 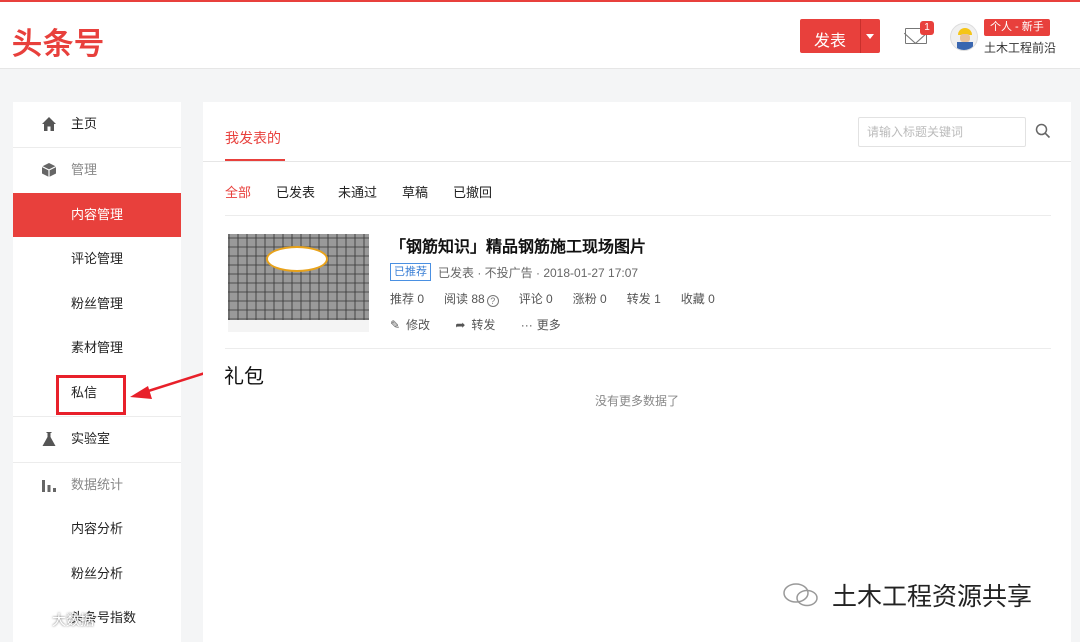 I want to click on publish-button: 发表, so click(x=840, y=36).